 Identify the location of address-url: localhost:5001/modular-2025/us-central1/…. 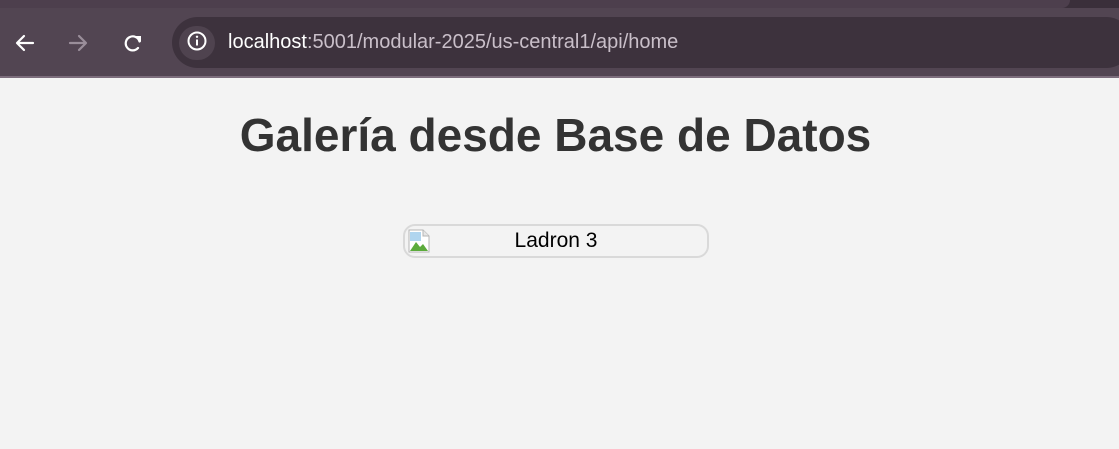
(453, 42).